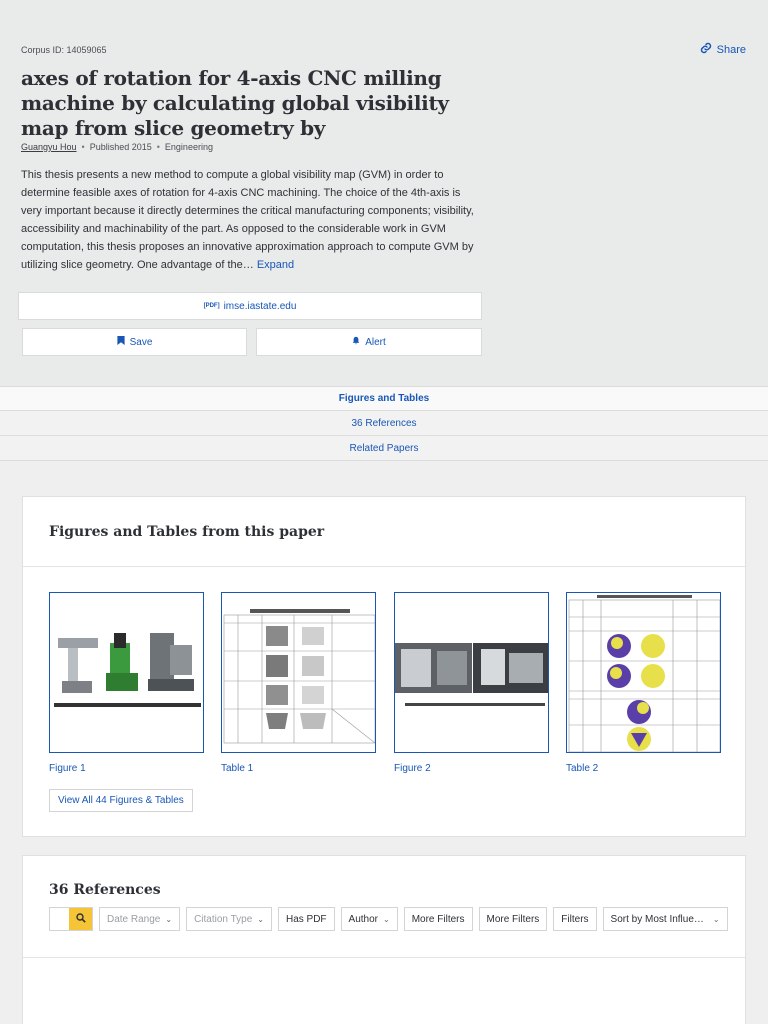  What do you see at coordinates (67, 768) in the screenshot?
I see `figure-label: Figure 1` at bounding box center [67, 768].